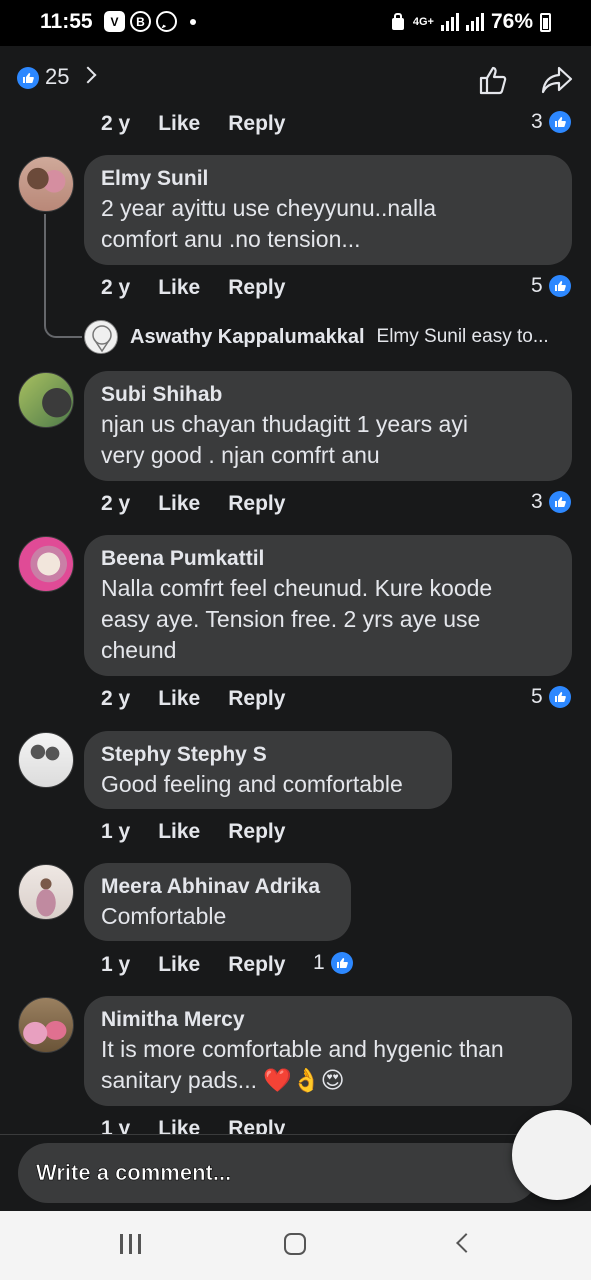 The width and height of the screenshot is (591, 1280). I want to click on signal-2-icon, so click(474, 22).